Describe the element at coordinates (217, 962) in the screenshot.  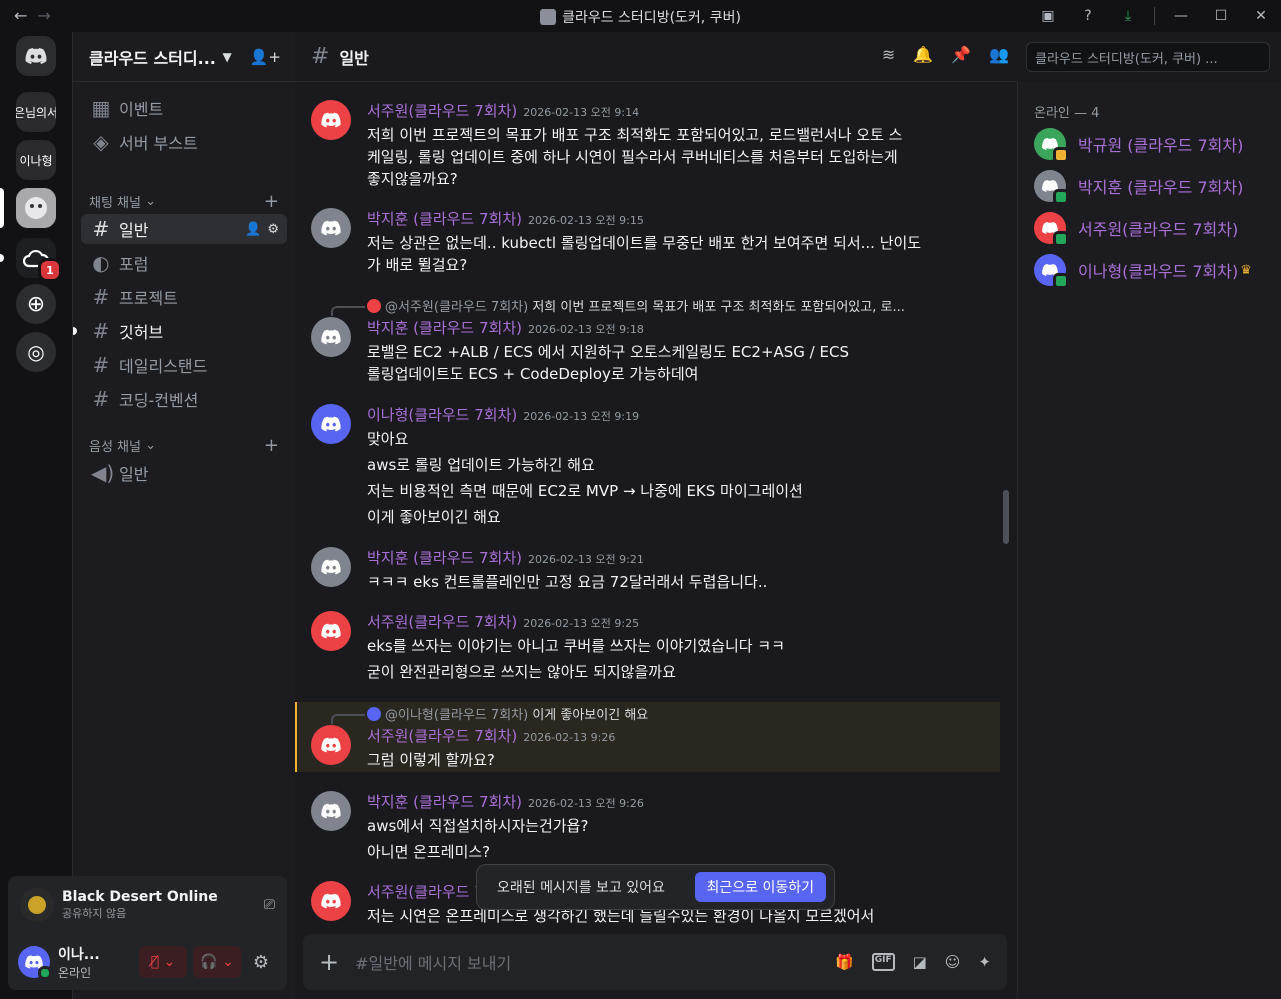
I see `deafen-button: 🎧 ⌄` at that location.